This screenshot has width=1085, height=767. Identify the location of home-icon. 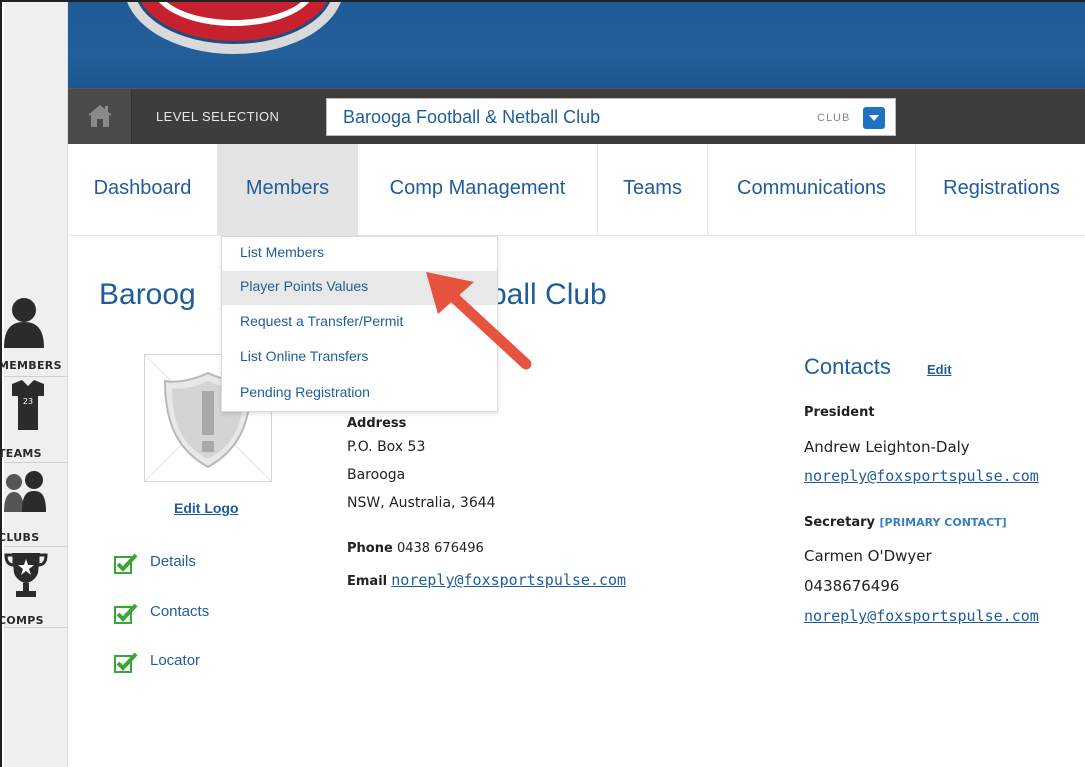
(100, 116).